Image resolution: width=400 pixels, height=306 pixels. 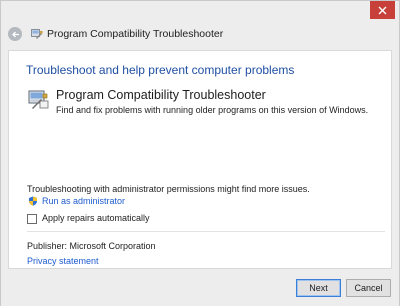 I want to click on troubleshooter-app-icon, so click(x=37, y=34).